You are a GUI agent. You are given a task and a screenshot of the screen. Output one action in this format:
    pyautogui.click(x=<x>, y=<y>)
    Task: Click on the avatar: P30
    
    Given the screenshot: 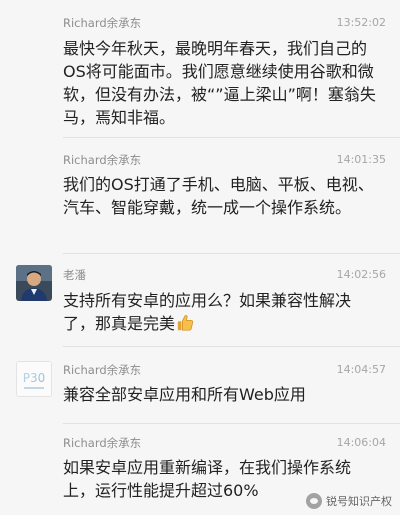 What is the action you would take?
    pyautogui.click(x=34, y=379)
    